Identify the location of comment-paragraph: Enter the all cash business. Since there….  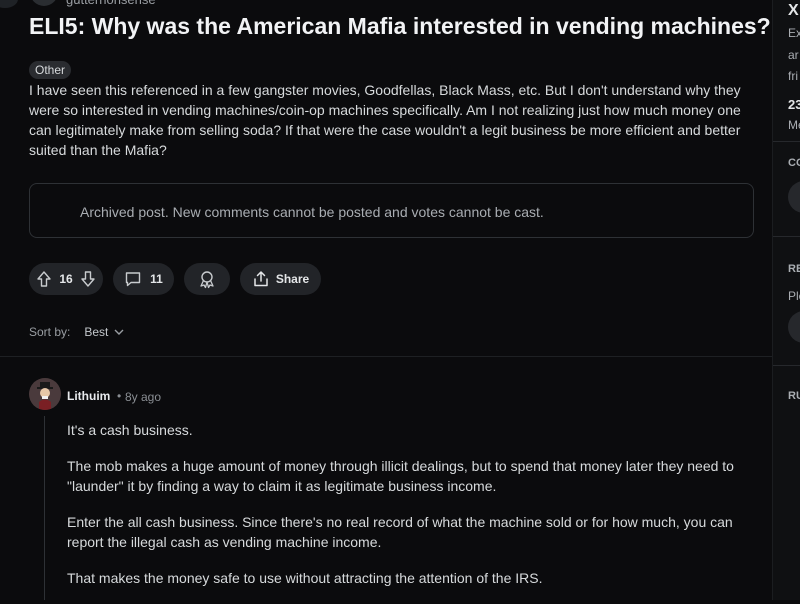
(400, 532).